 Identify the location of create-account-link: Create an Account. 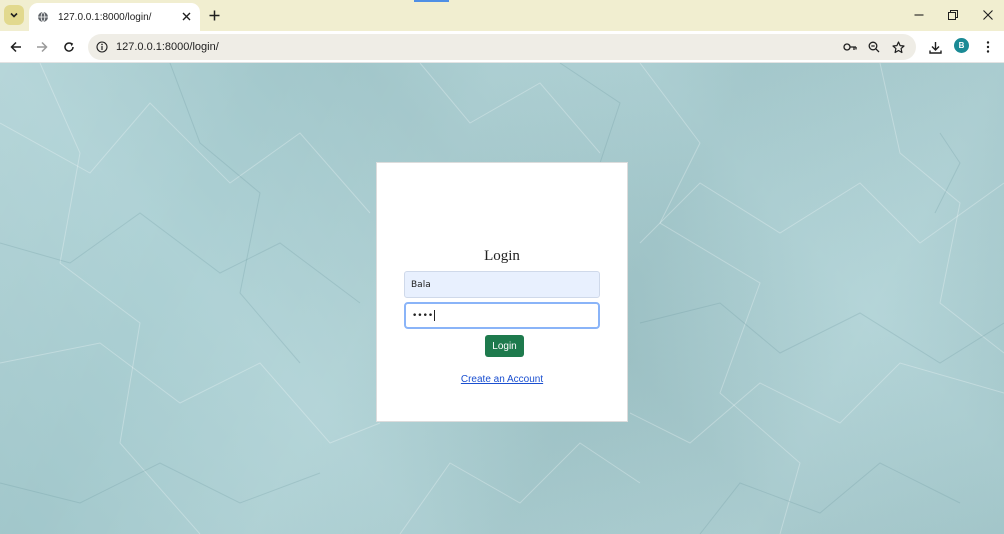
(502, 379).